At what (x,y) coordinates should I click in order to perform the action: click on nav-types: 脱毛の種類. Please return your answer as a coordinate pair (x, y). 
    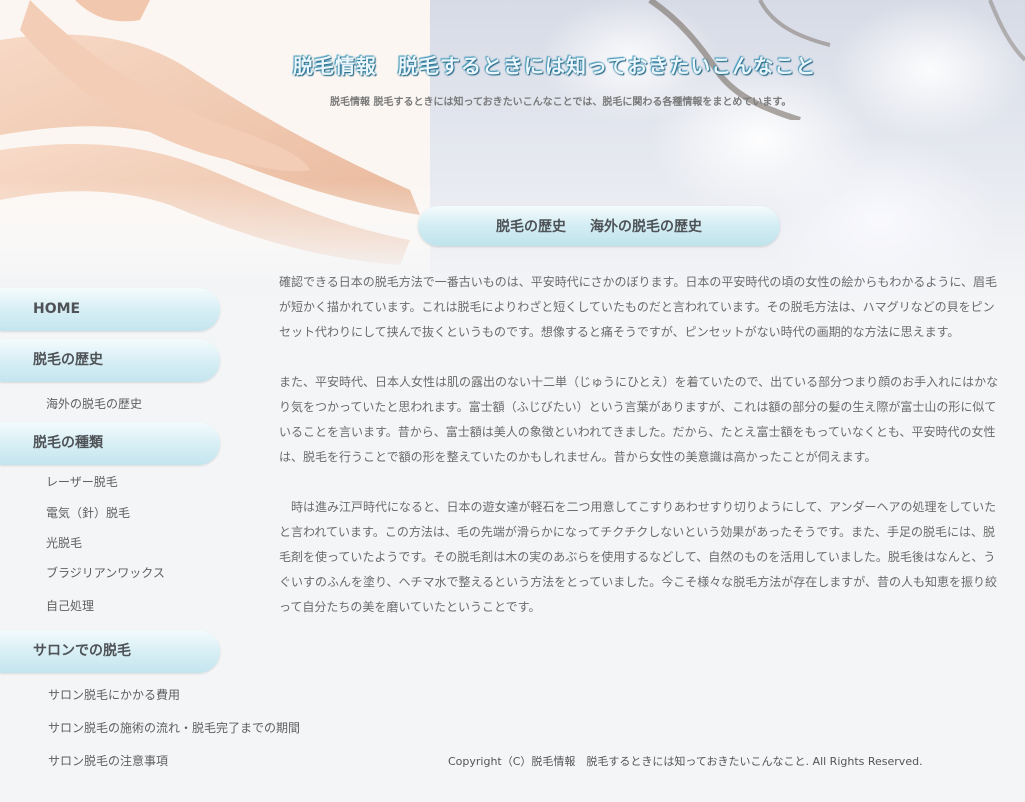
    Looking at the image, I should click on (110, 443).